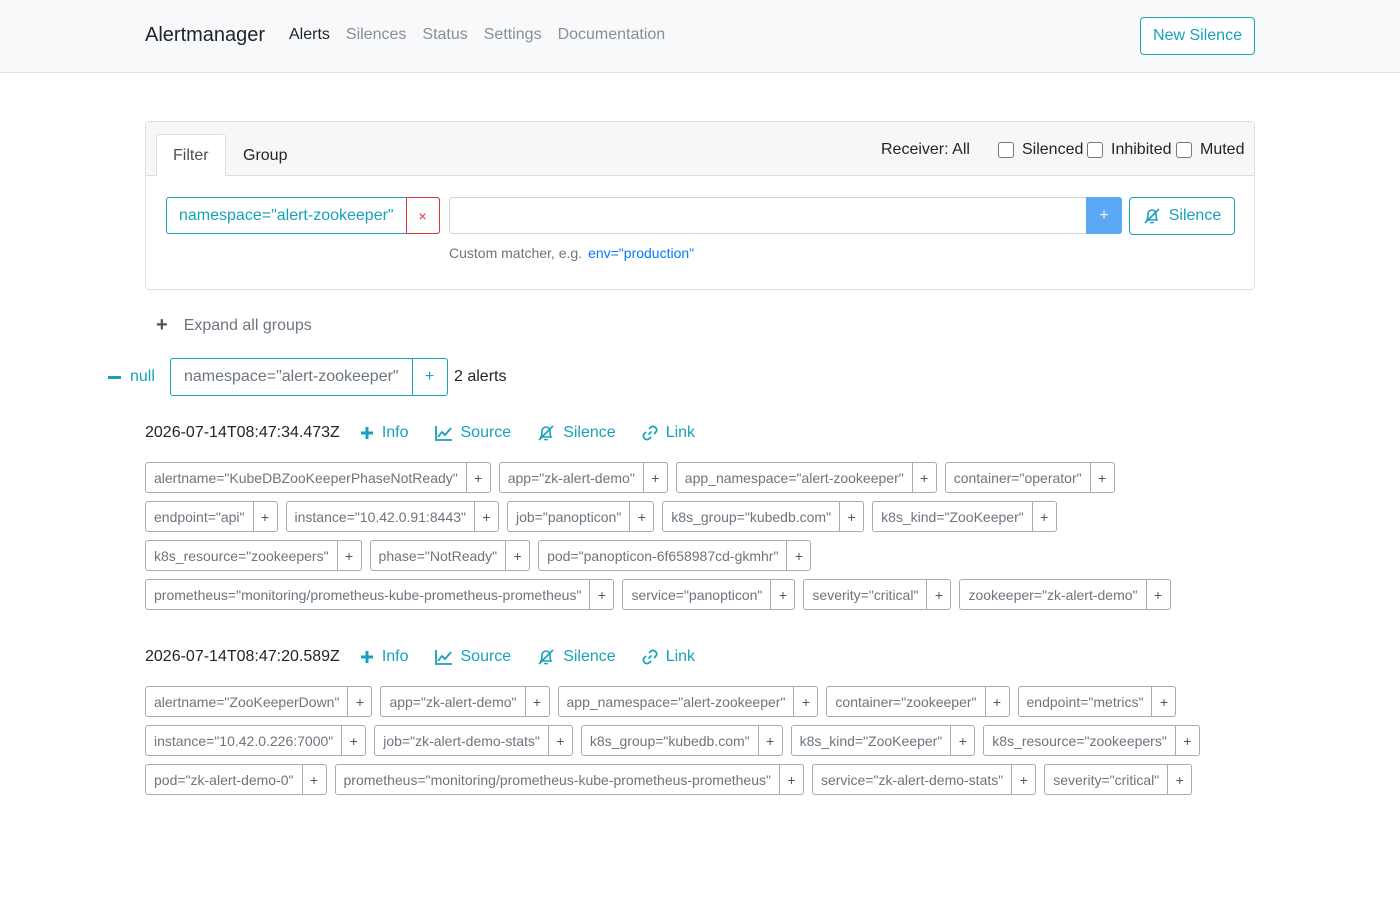 The height and width of the screenshot is (900, 1400). Describe the element at coordinates (205, 35) in the screenshot. I see `brand: Alertmanager` at that location.